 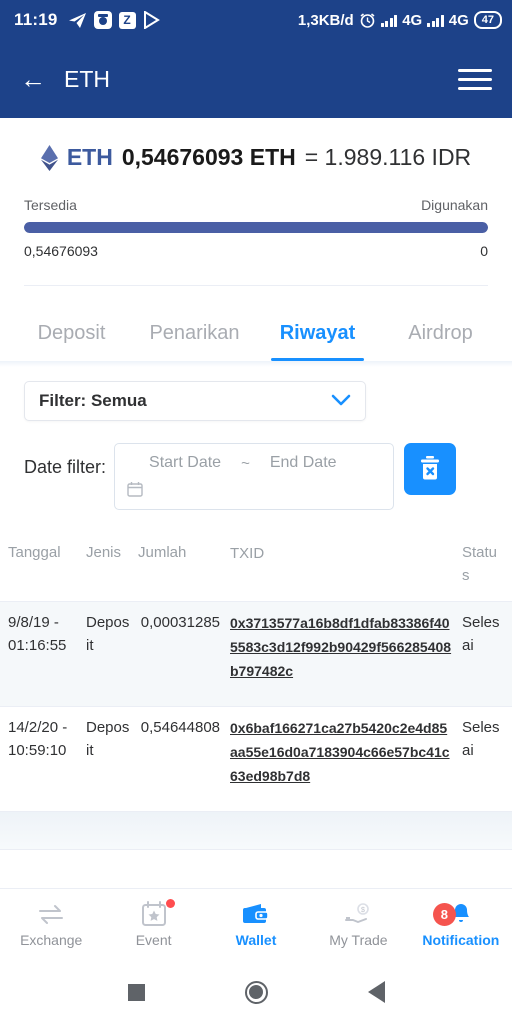 I want to click on balance-headline: ETH 0,54676093 ETH = 1.989.116 IDR, so click(x=256, y=157).